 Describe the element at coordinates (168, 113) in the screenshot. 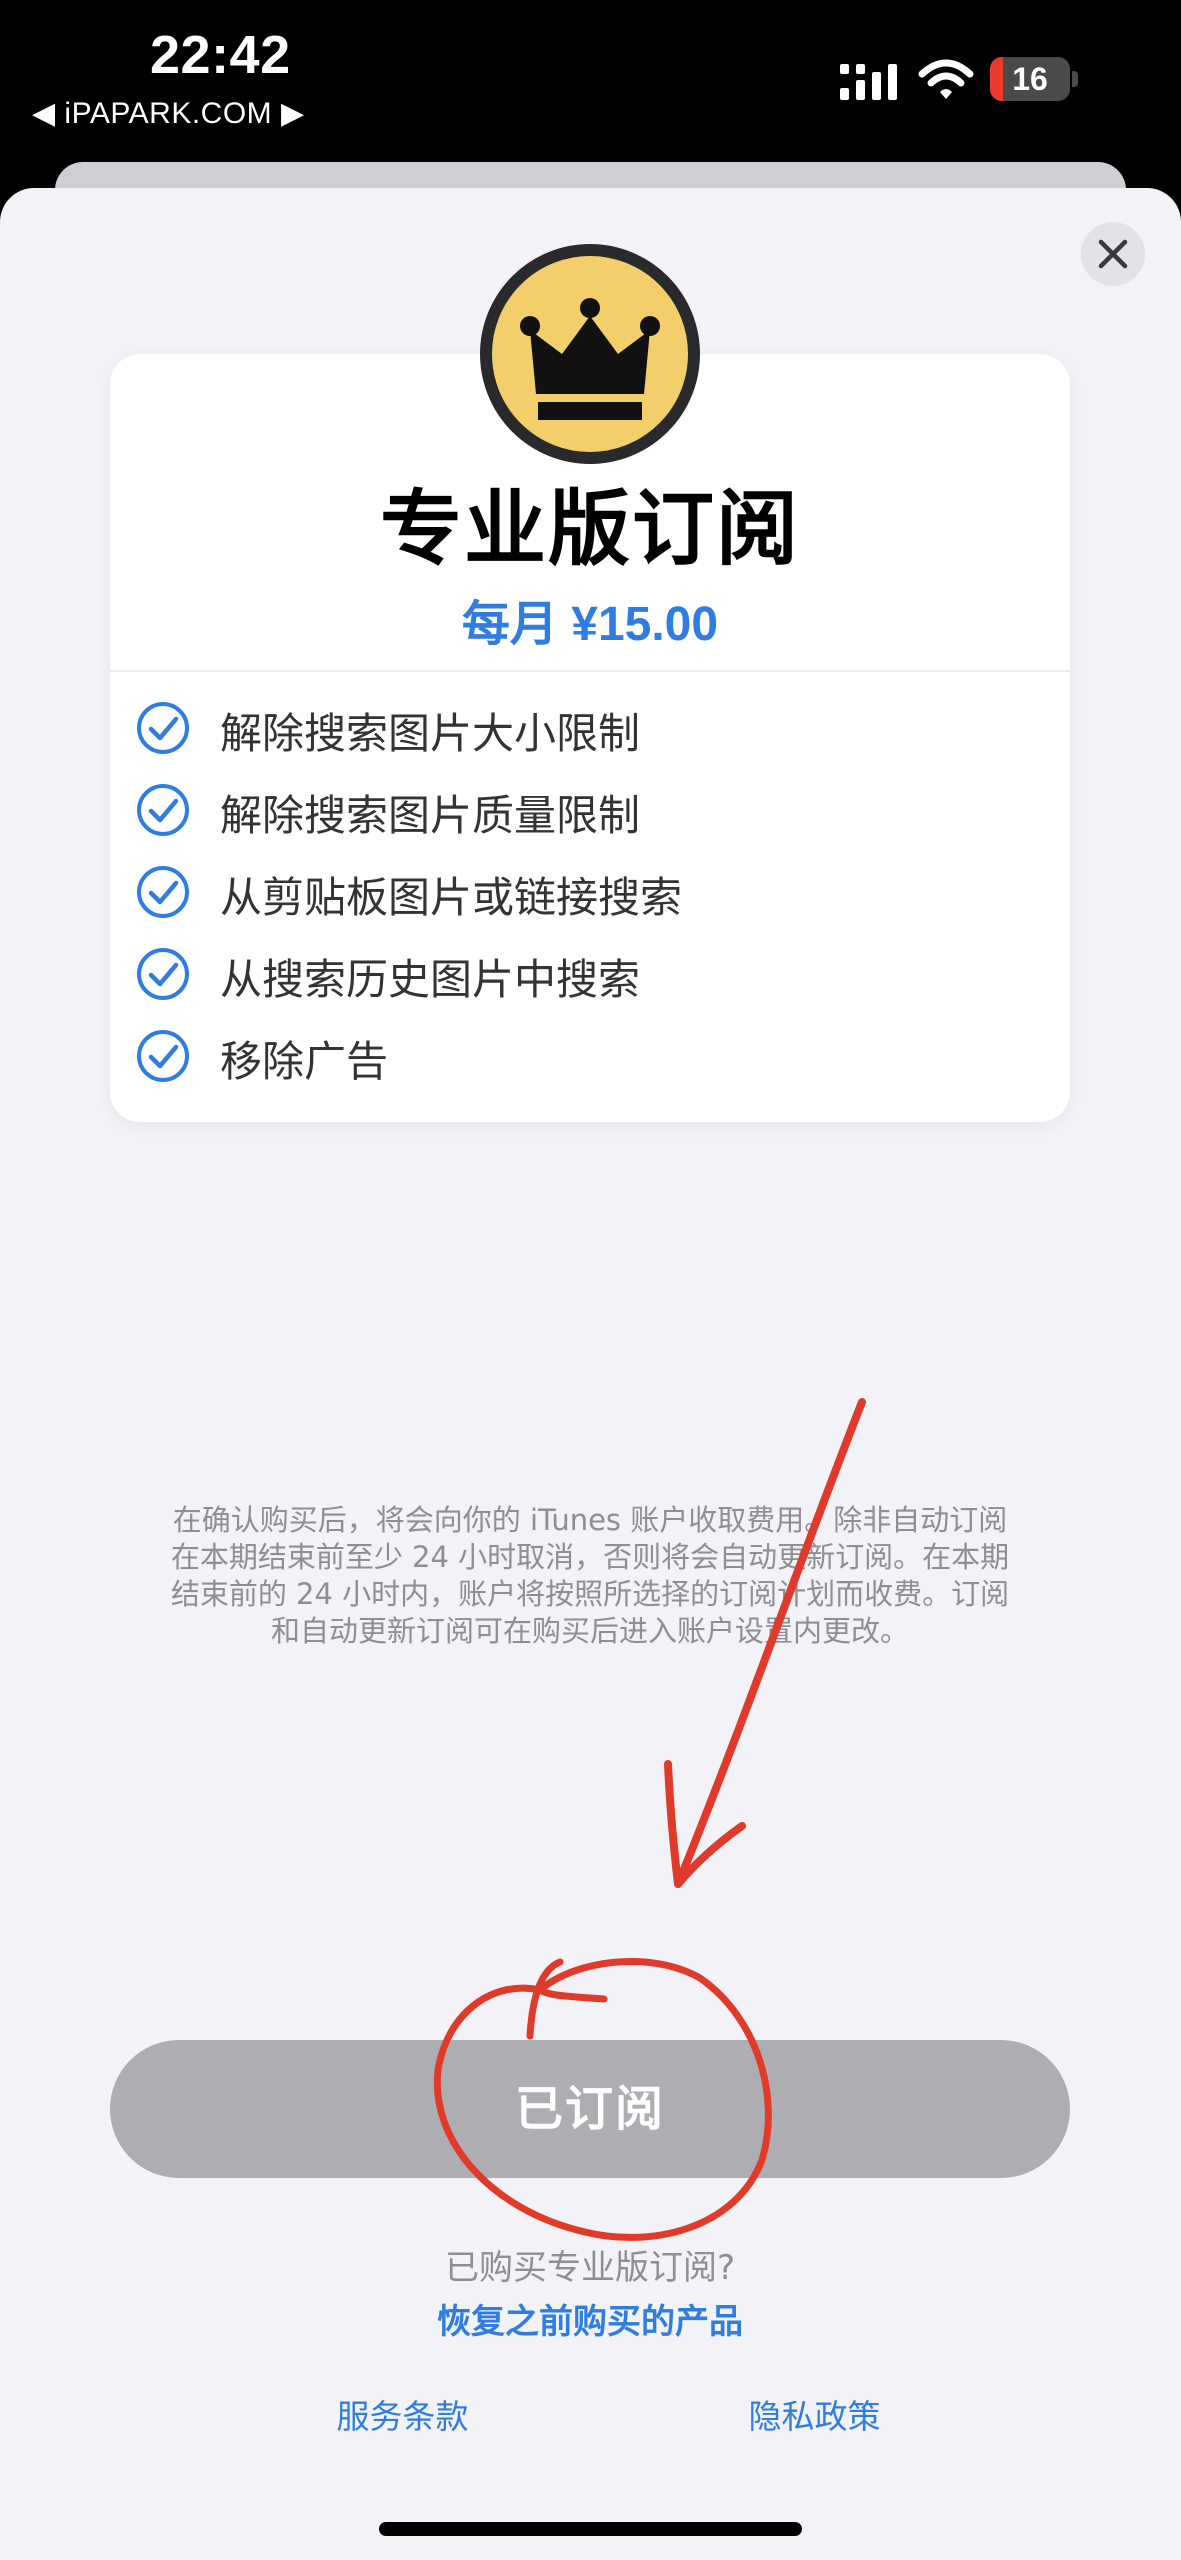

I see `back-to-app-link: ◀ iPAPARK.COM ▶` at that location.